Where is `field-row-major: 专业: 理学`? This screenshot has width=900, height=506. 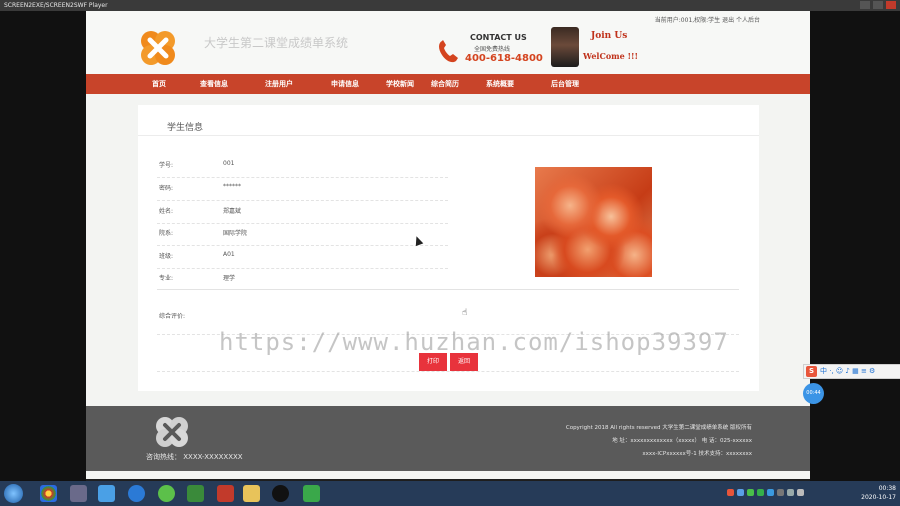 field-row-major: 专业: 理学 is located at coordinates (302, 279).